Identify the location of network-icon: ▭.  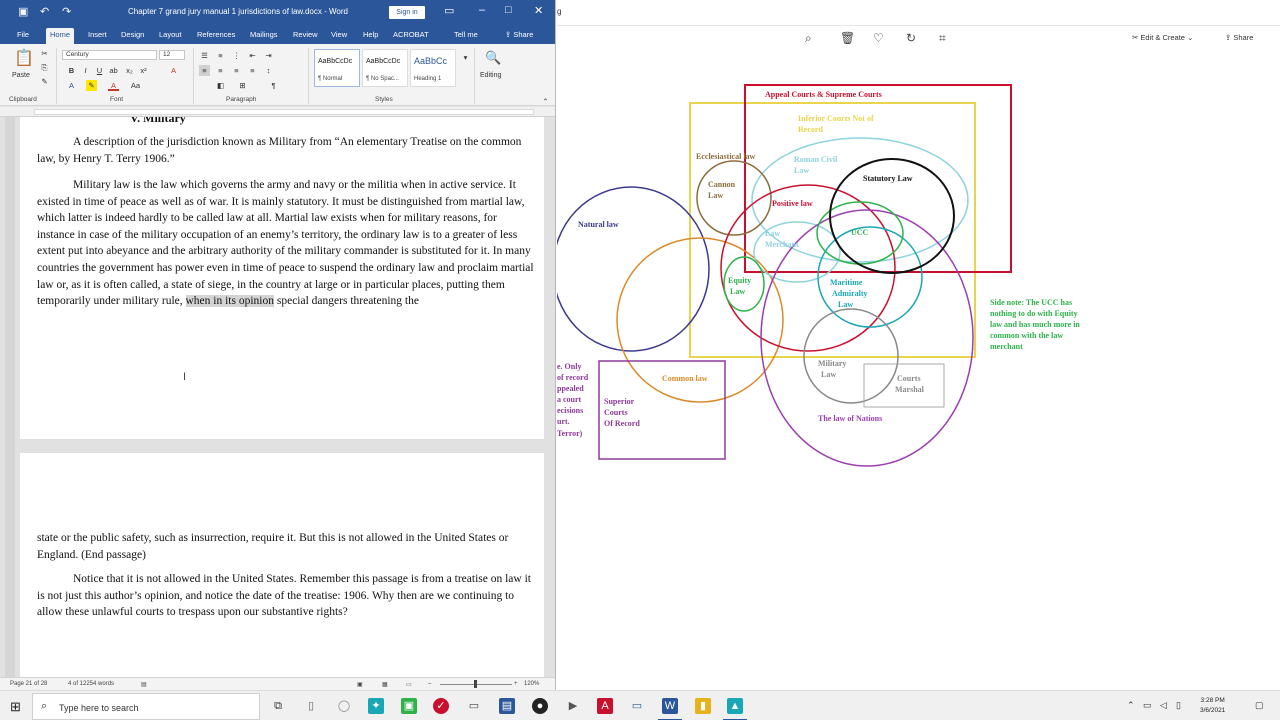
(1147, 705).